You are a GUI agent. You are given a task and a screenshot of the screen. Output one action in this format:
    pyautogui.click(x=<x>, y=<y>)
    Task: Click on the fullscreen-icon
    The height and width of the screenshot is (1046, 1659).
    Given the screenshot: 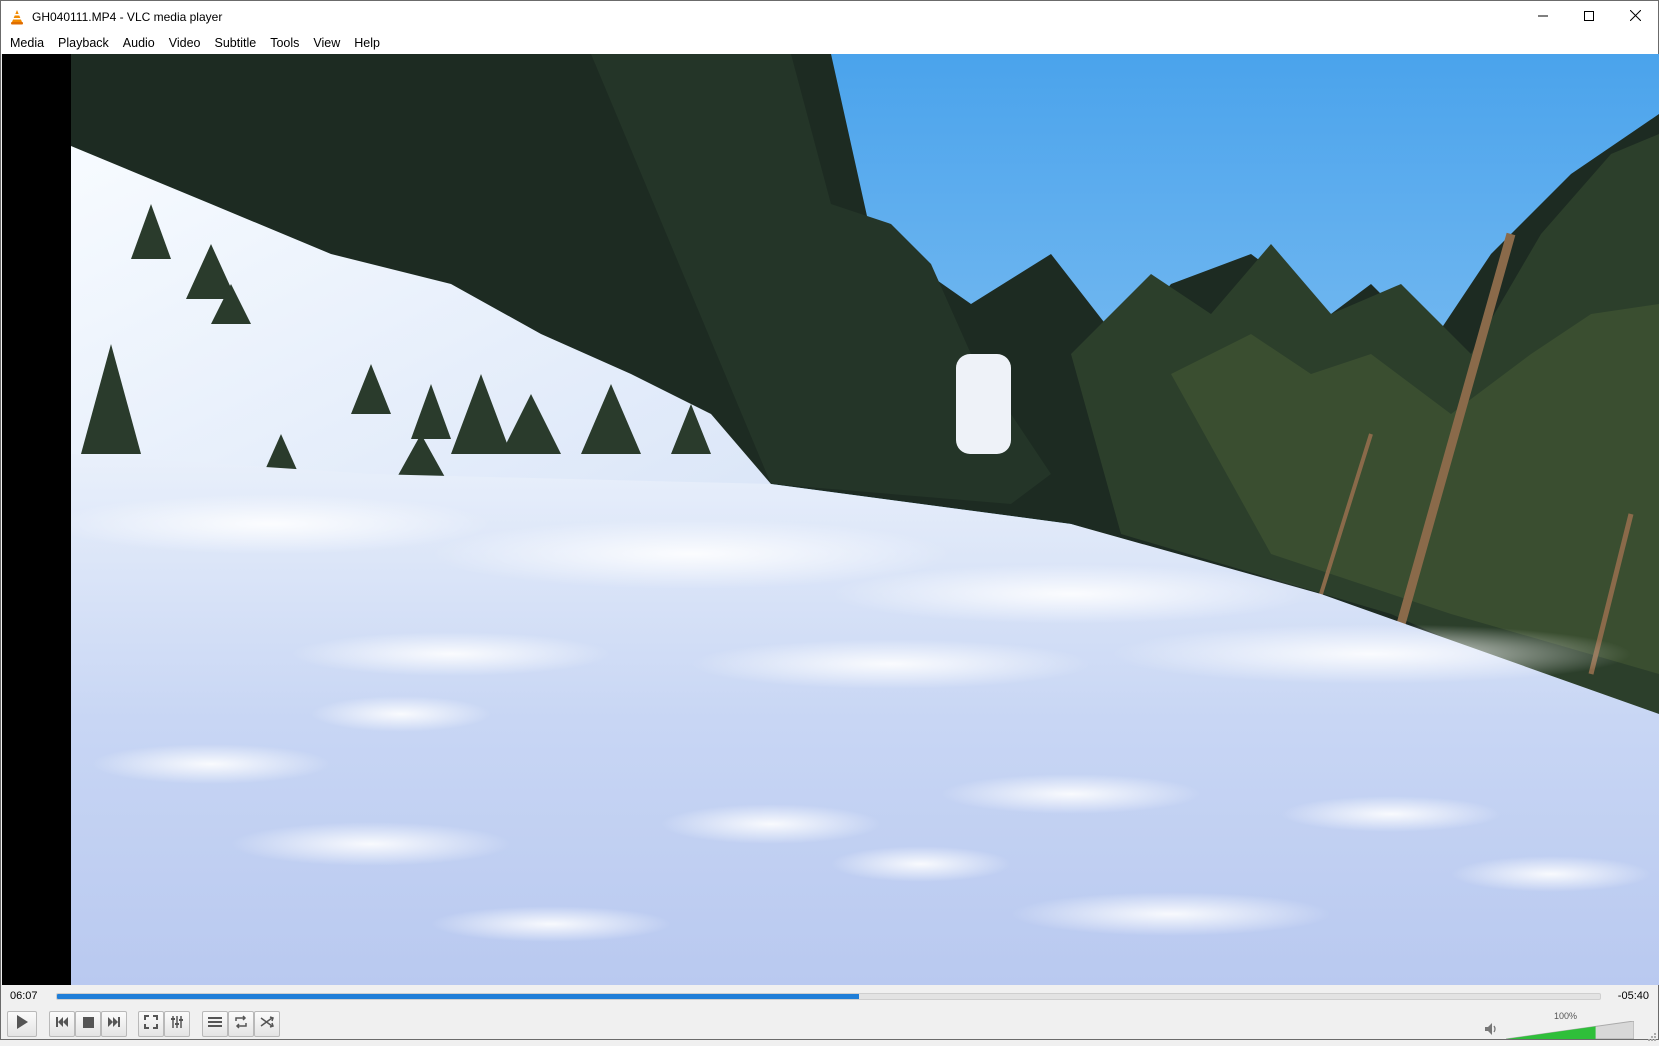 What is the action you would take?
    pyautogui.click(x=151, y=1024)
    